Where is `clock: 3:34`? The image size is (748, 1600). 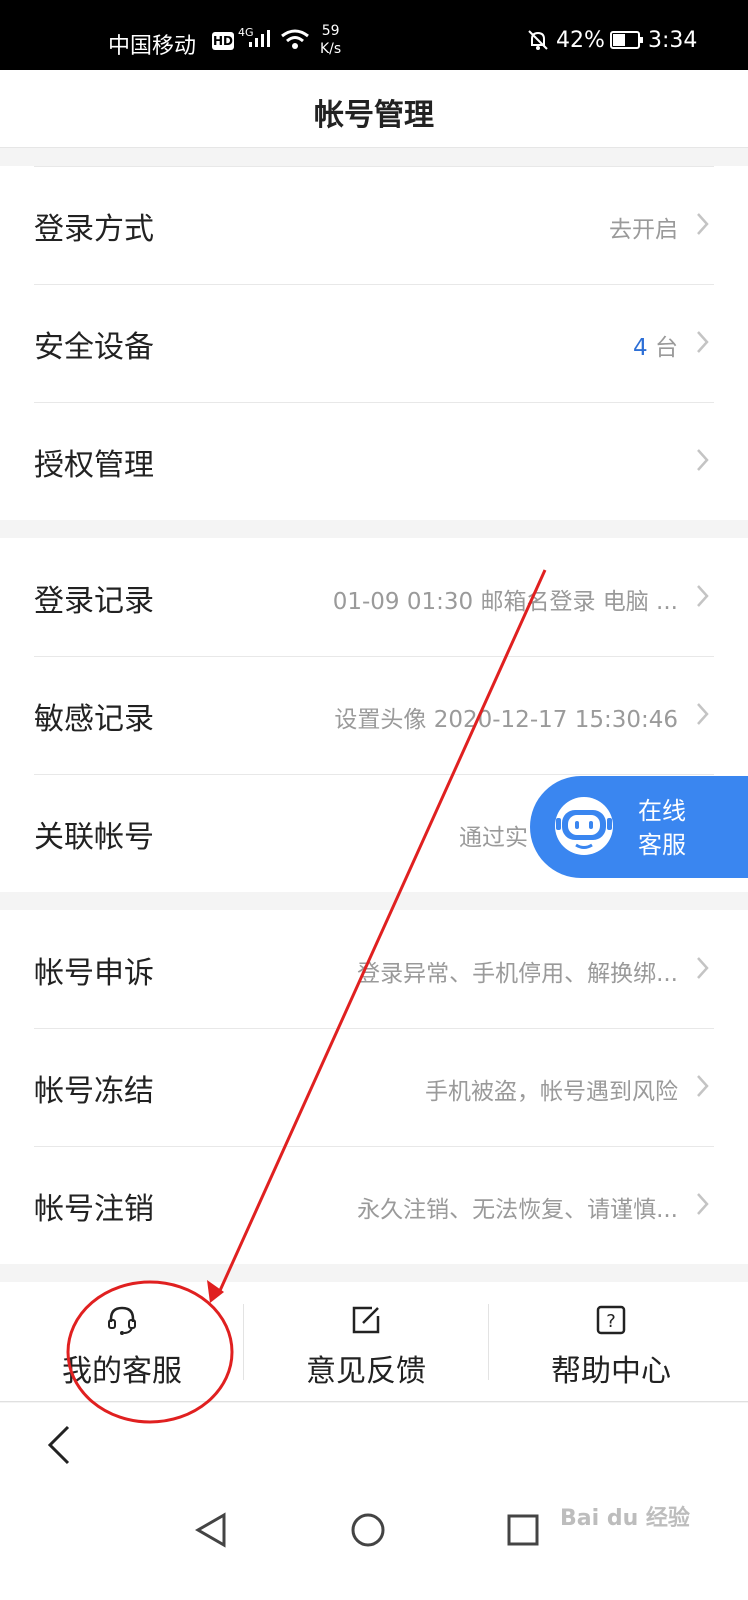
clock: 3:34 is located at coordinates (673, 40).